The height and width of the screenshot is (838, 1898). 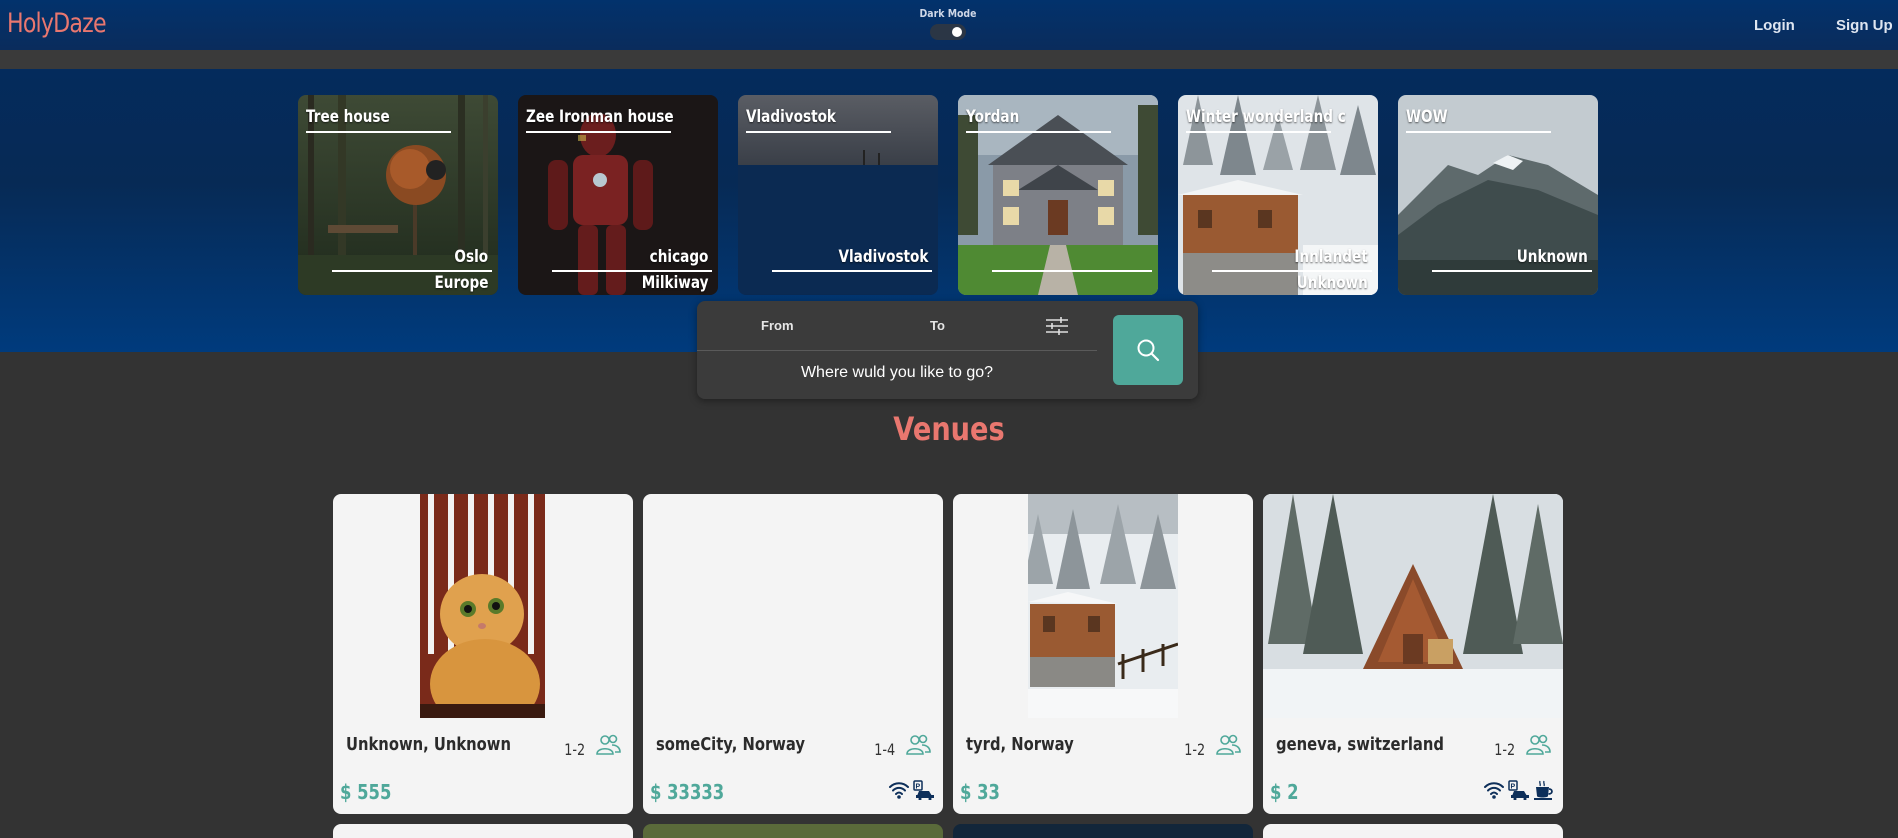 What do you see at coordinates (1498, 195) in the screenshot?
I see `featured-card: WOW Unknown` at bounding box center [1498, 195].